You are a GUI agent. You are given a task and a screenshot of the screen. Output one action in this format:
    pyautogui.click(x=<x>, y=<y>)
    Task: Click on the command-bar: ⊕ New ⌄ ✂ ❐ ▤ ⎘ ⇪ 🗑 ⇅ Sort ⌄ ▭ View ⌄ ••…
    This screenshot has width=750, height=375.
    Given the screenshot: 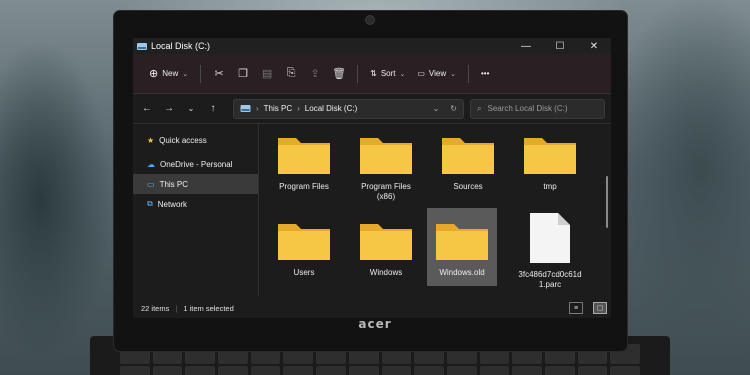 What is the action you would take?
    pyautogui.click(x=372, y=74)
    